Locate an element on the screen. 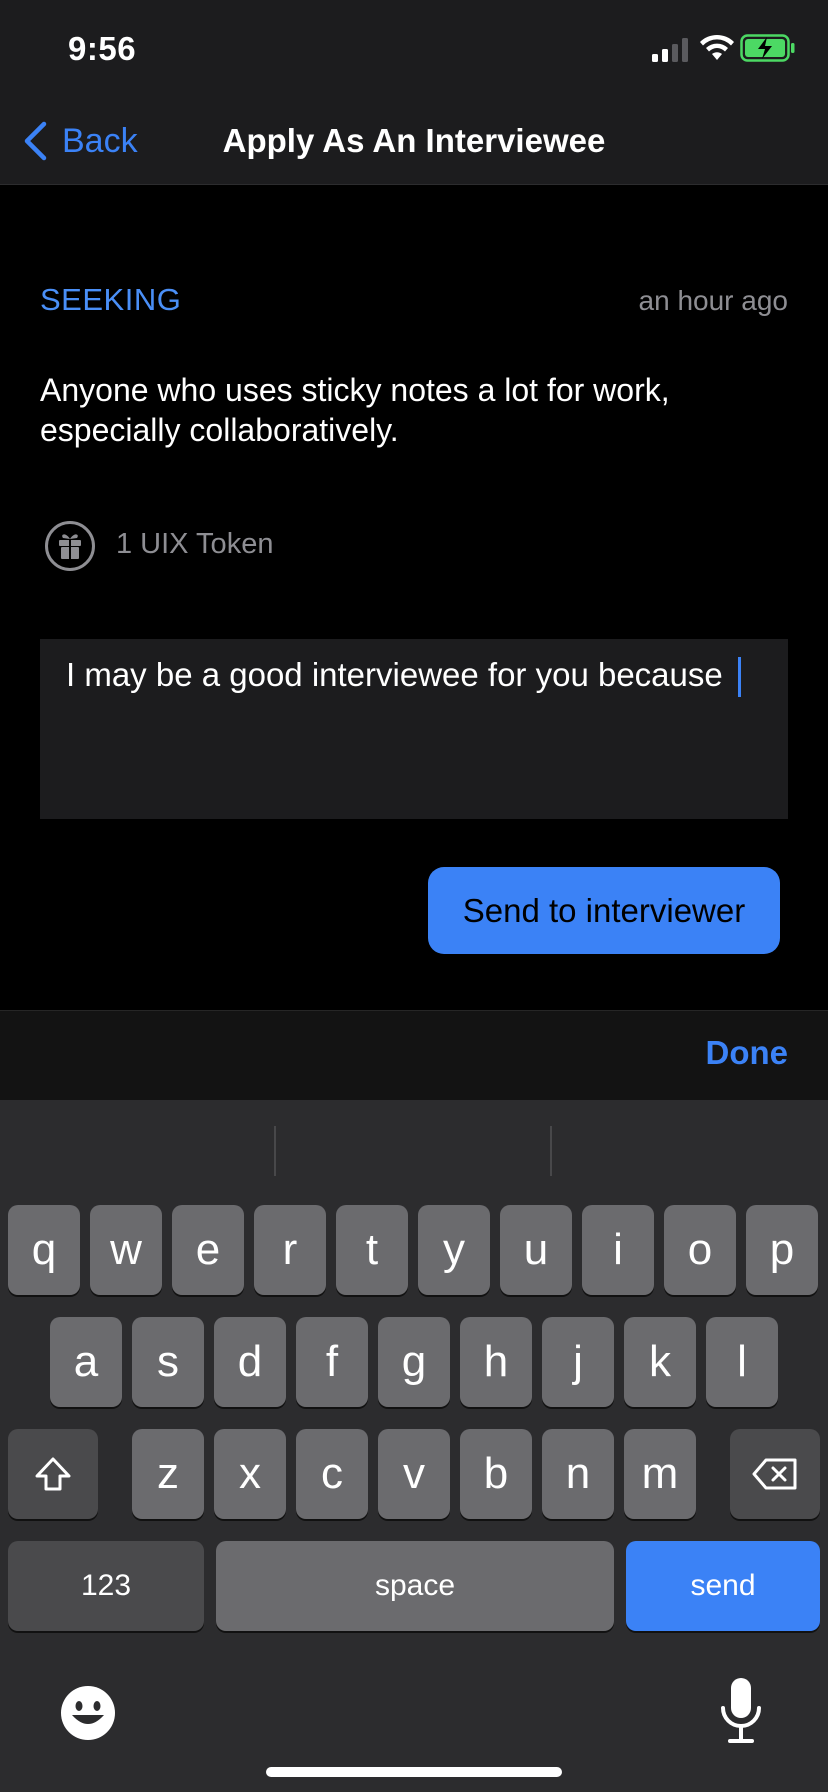  gift-icon is located at coordinates (70, 546).